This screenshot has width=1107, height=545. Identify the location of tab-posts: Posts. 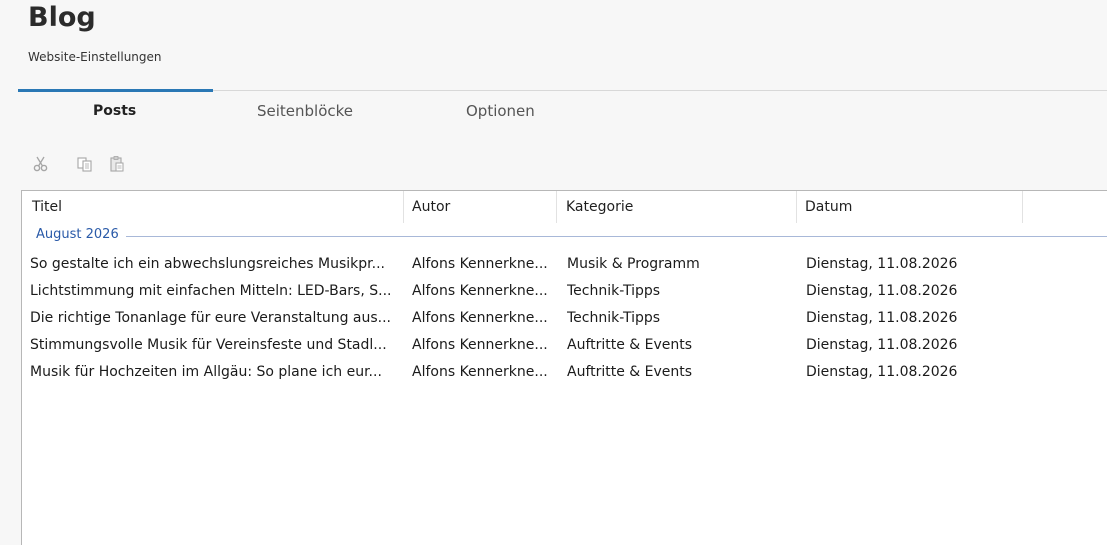
(114, 111).